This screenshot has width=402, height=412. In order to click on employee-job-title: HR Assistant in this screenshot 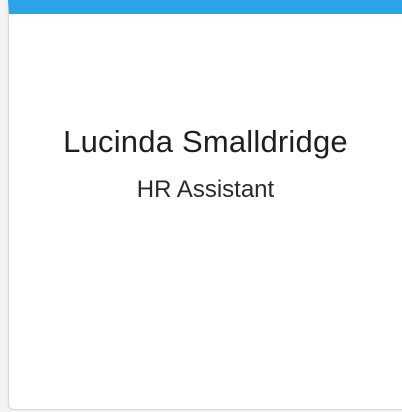, I will do `click(205, 189)`.